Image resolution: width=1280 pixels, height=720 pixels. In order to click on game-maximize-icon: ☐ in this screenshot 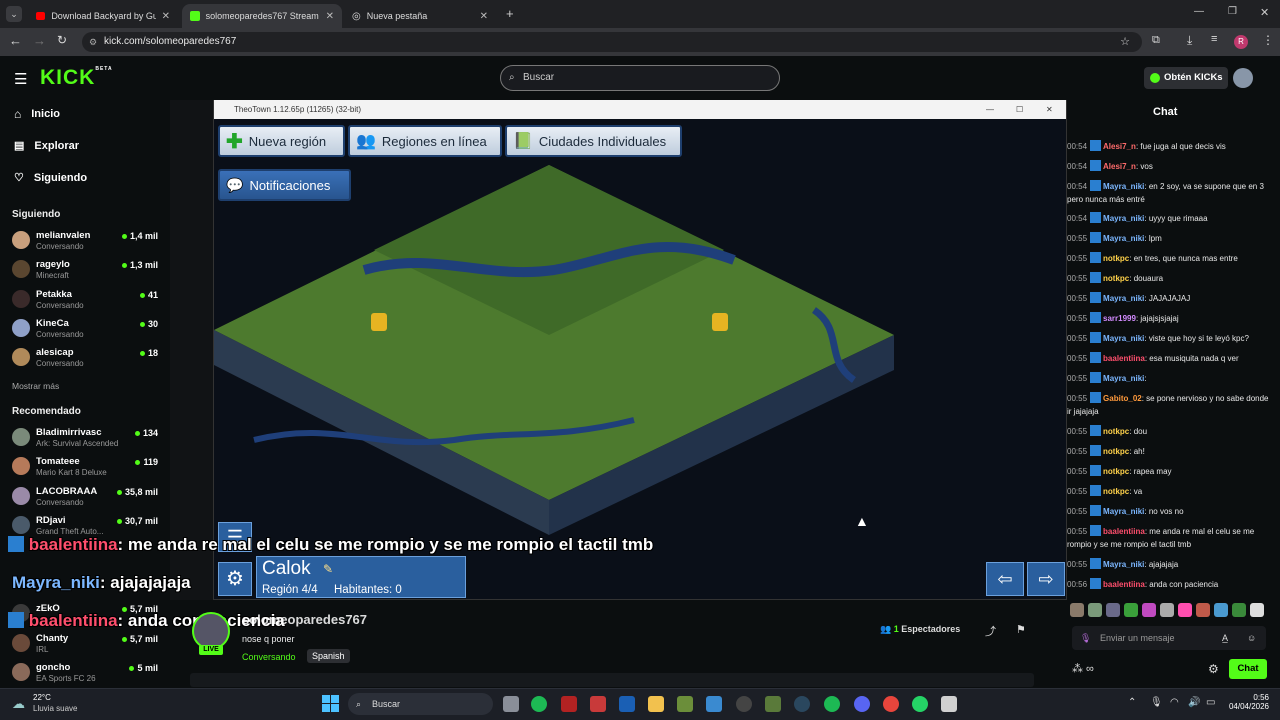, I will do `click(1019, 109)`.